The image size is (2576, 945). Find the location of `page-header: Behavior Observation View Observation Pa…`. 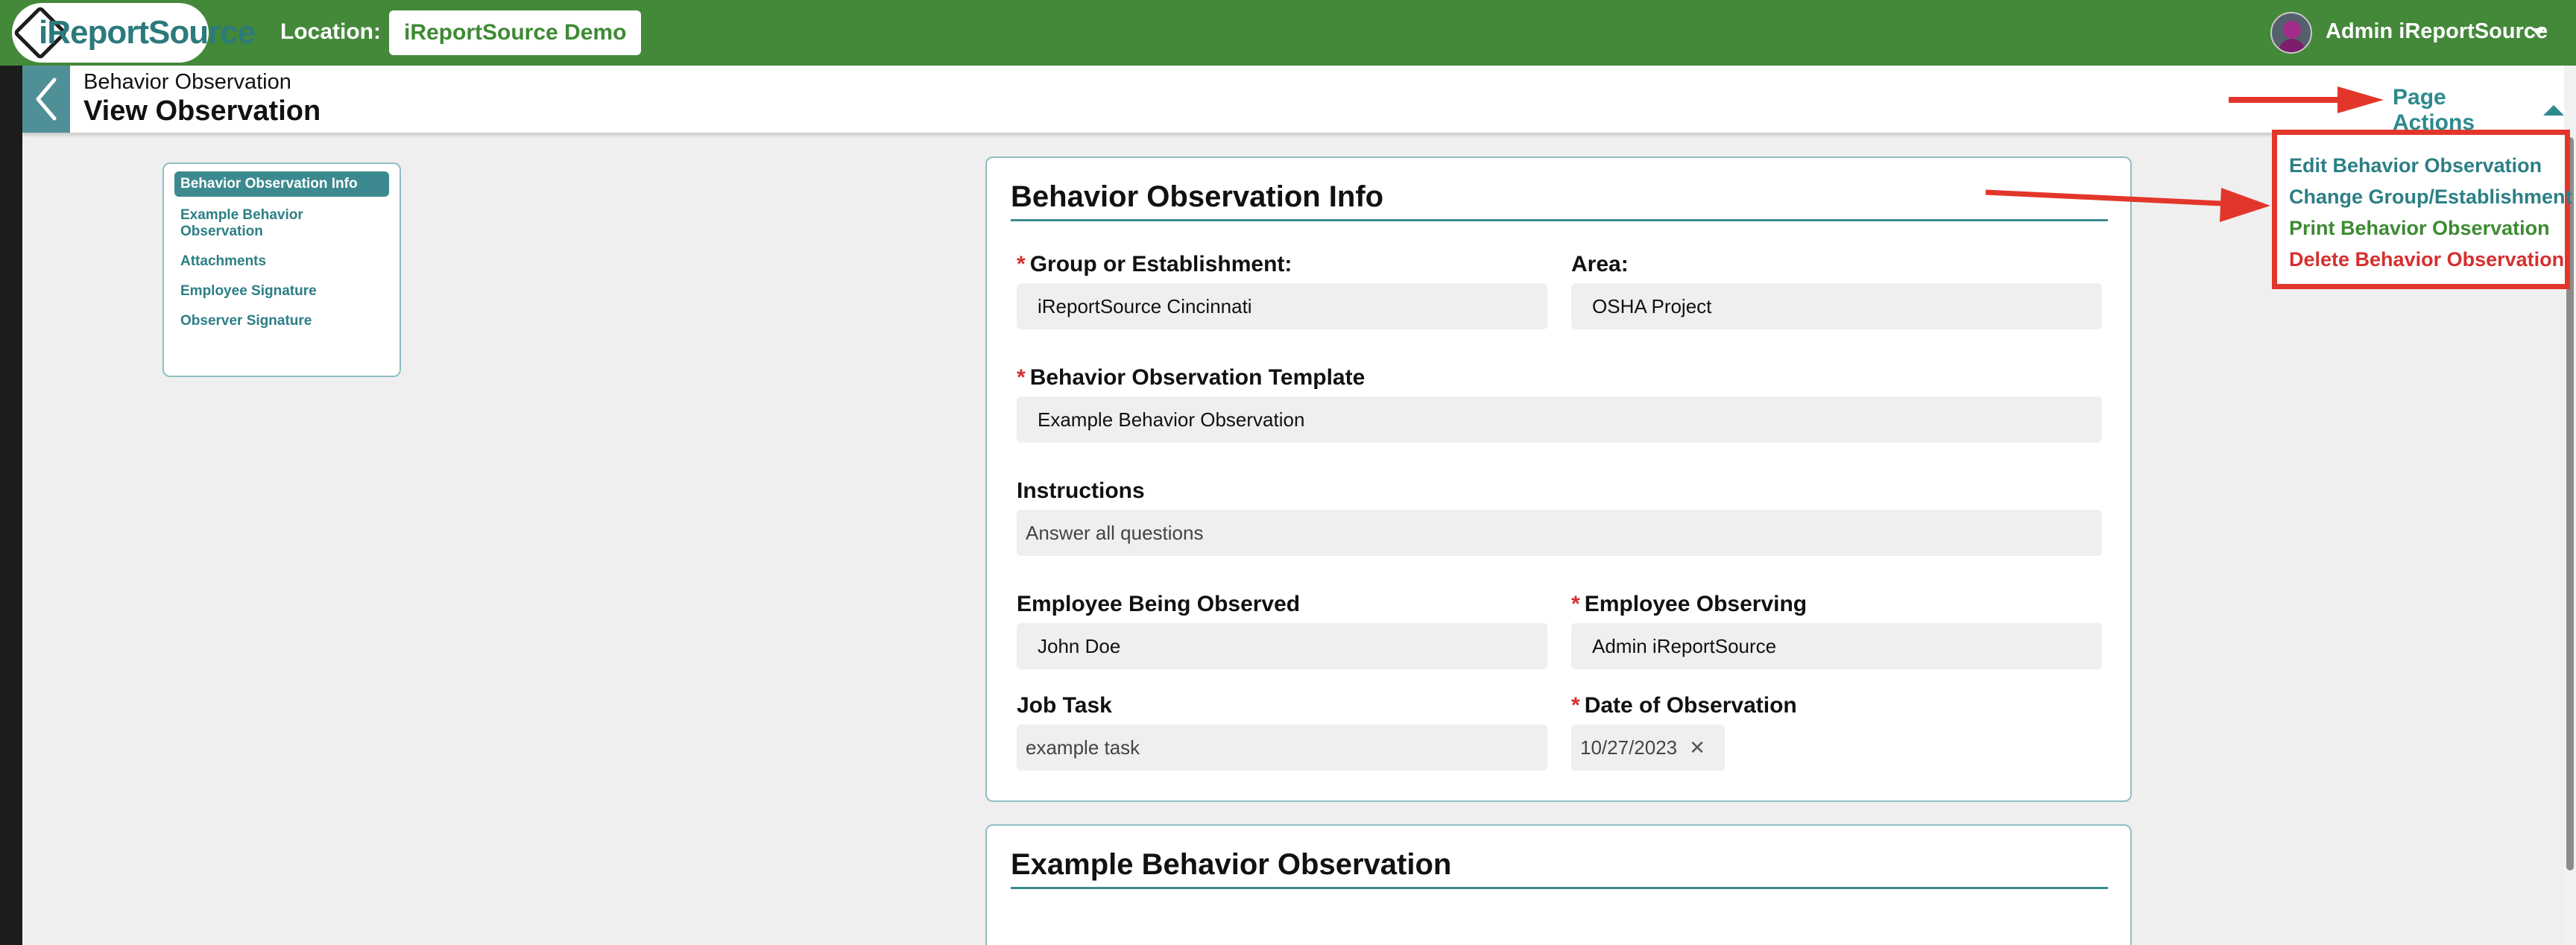

page-header: Behavior Observation View Observation Pa… is located at coordinates (1293, 101).